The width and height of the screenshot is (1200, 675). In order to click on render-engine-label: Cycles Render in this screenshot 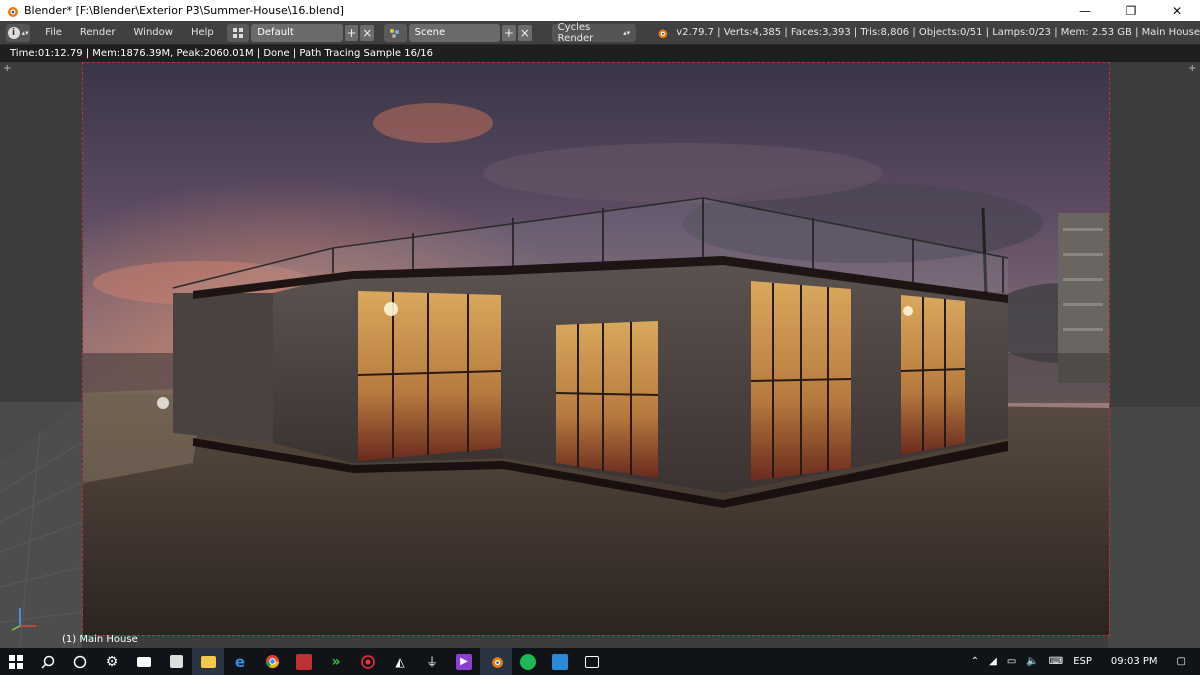, I will do `click(575, 32)`.